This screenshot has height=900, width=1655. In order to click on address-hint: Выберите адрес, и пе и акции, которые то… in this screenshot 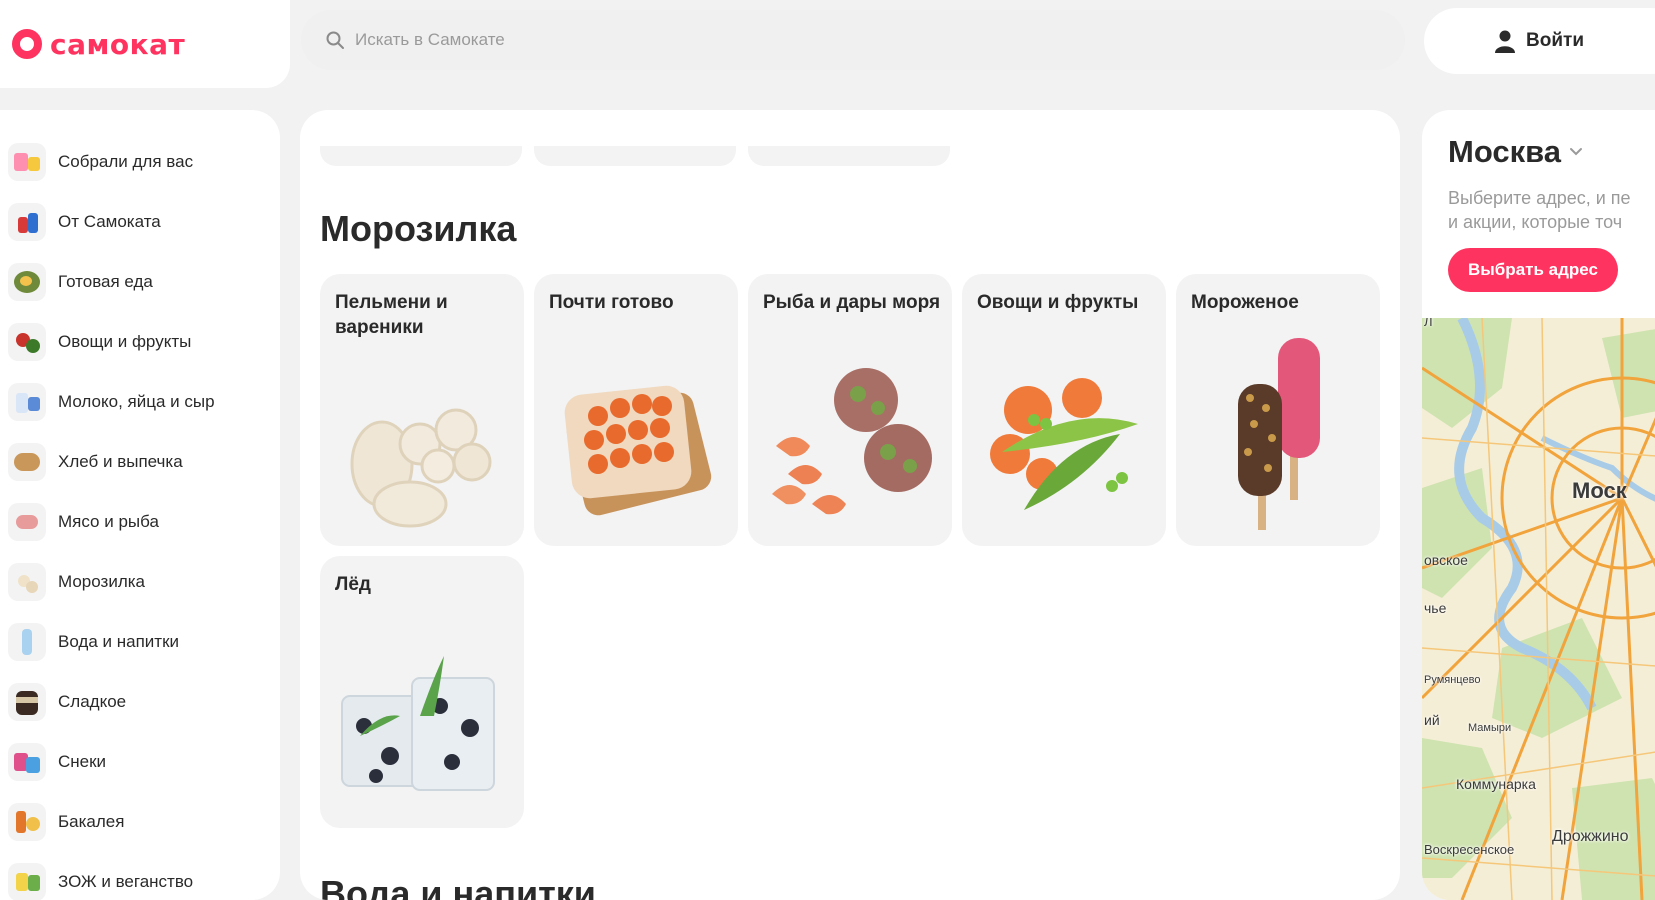, I will do `click(1551, 210)`.